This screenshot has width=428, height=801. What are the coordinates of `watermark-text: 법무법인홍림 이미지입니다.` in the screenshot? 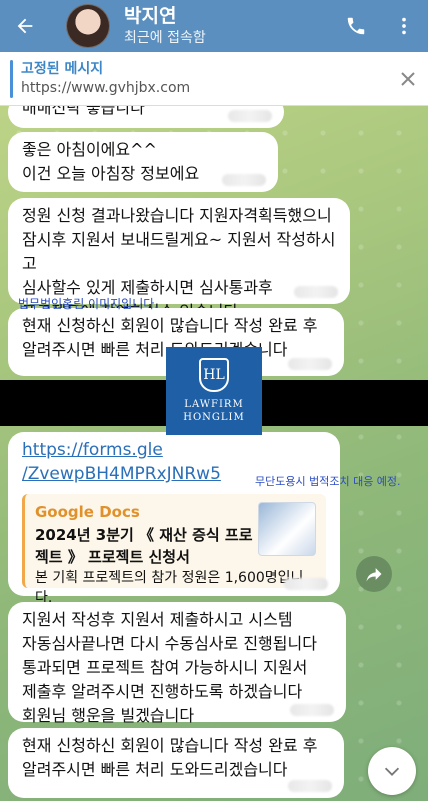 It's located at (88, 304).